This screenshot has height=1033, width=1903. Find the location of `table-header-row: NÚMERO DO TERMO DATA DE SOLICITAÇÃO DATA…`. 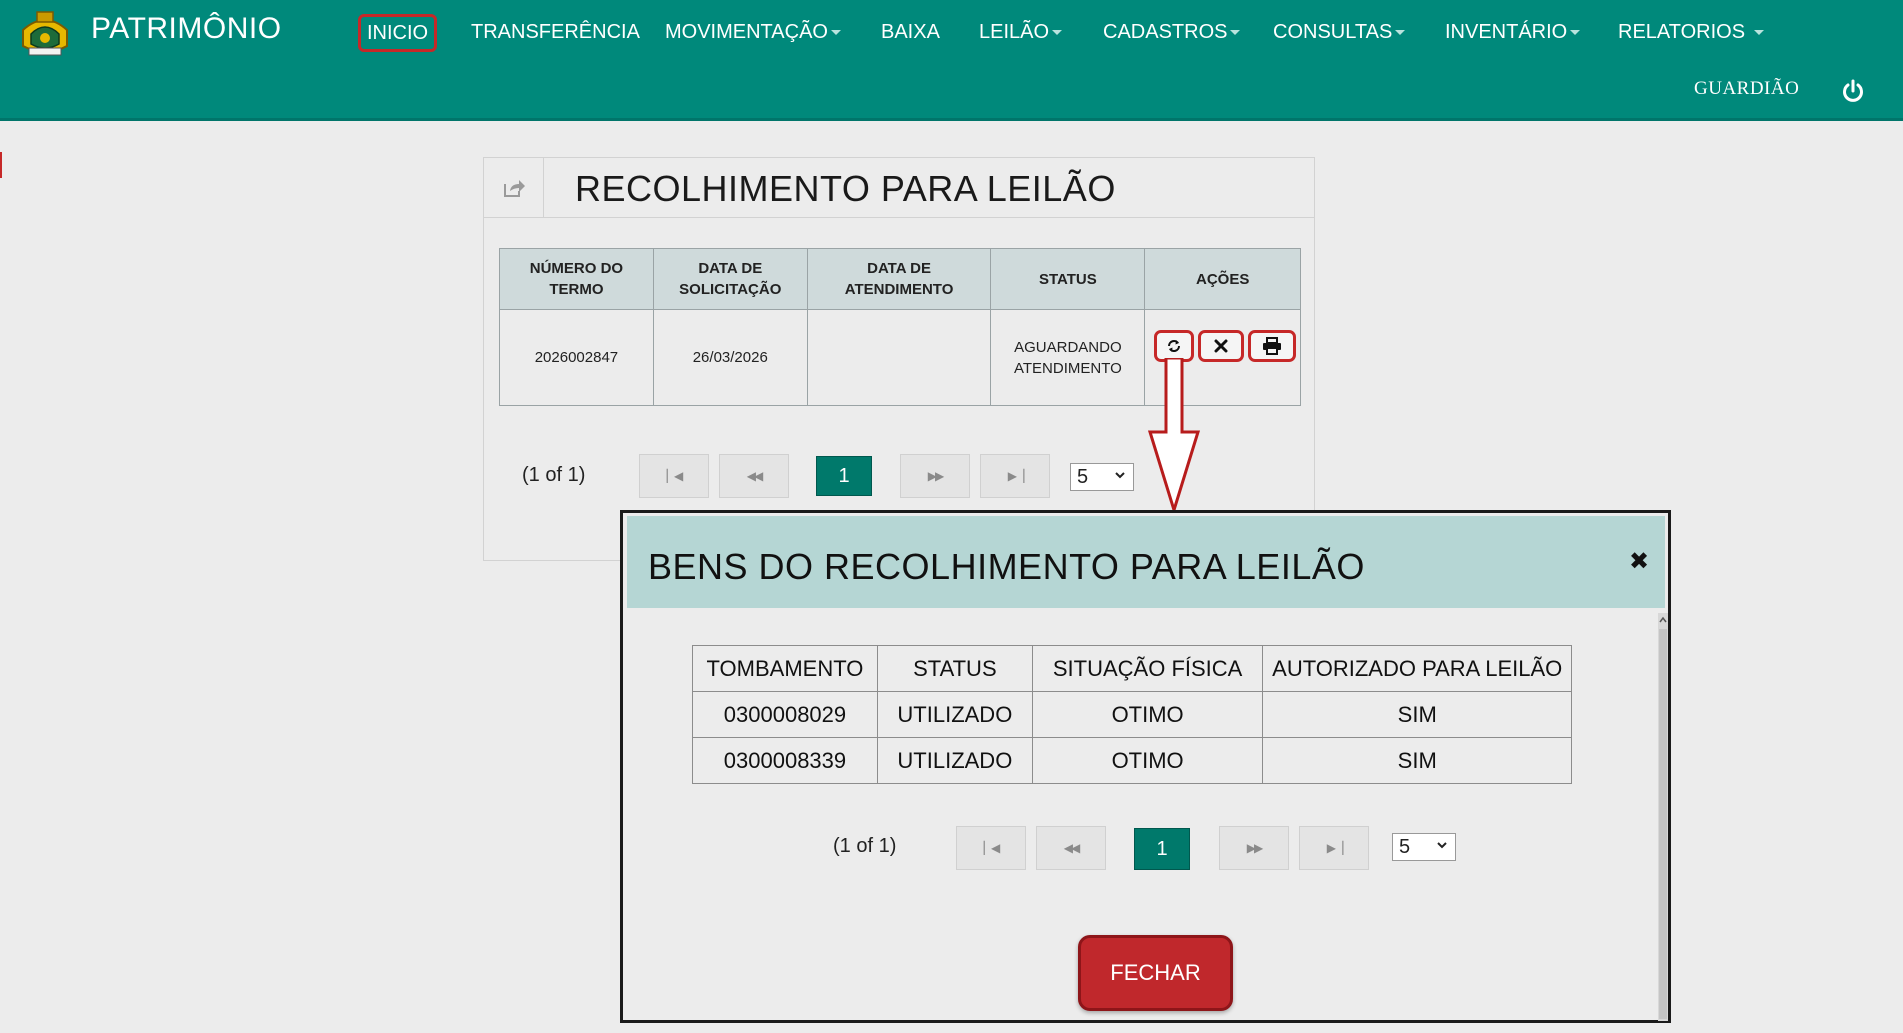

table-header-row: NÚMERO DO TERMO DATA DE SOLICITAÇÃO DATA… is located at coordinates (900, 279).